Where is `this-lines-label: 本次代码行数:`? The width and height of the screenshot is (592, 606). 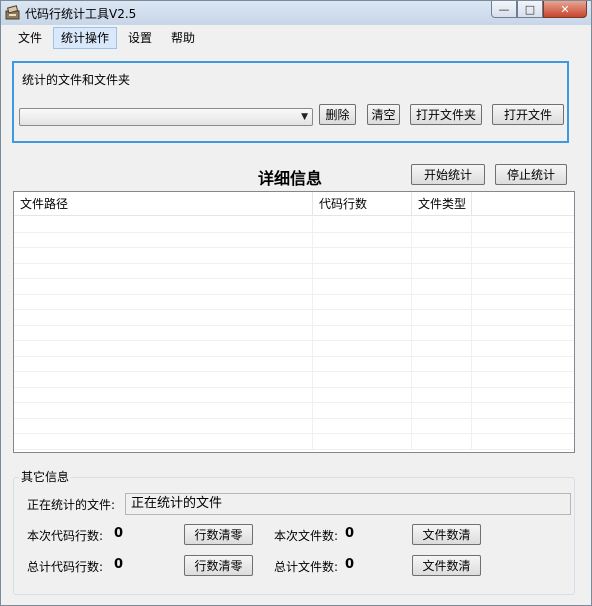
this-lines-label: 本次代码行数: is located at coordinates (65, 536).